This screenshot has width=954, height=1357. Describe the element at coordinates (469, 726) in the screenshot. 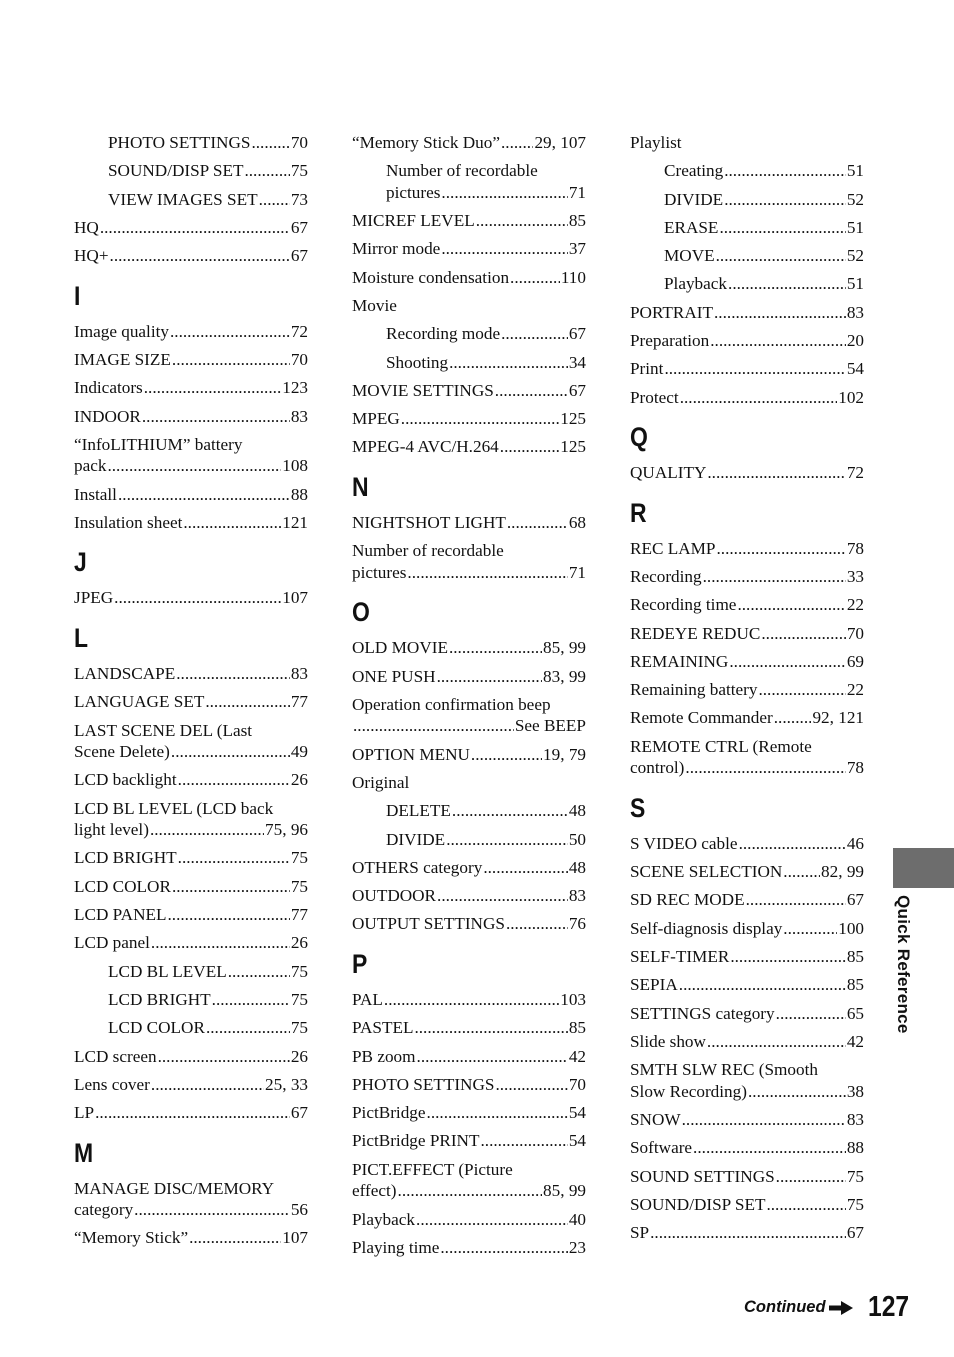

I see `entry-line-2: See BEEP` at that location.